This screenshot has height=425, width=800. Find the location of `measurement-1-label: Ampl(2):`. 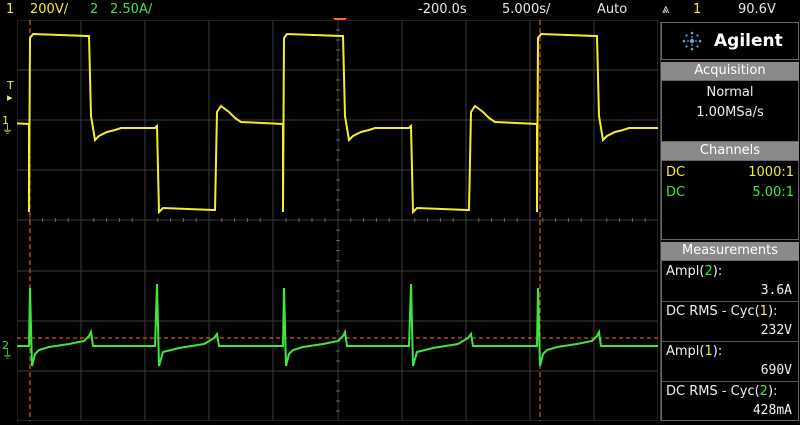

measurement-1-label: Ampl(2): is located at coordinates (694, 271).